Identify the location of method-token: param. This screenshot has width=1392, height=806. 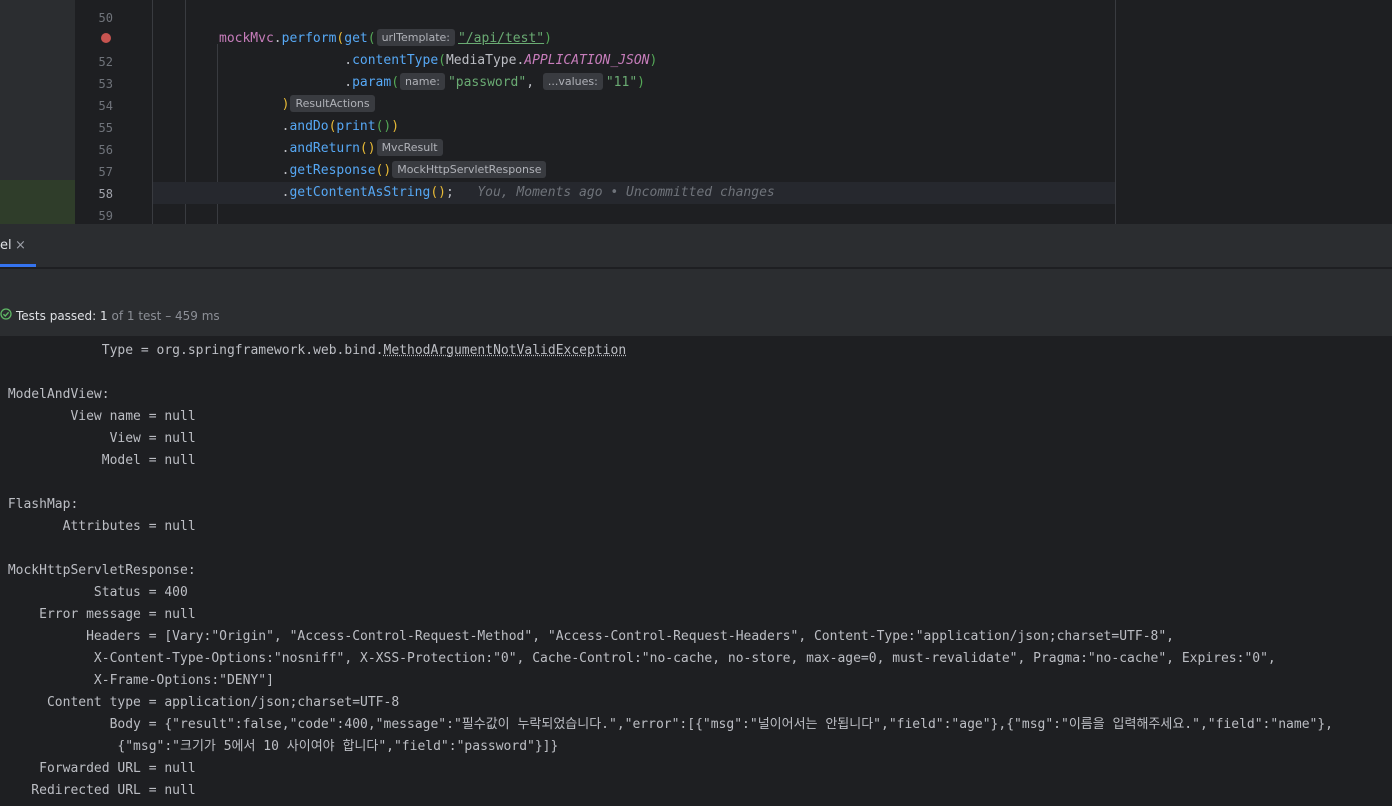
(372, 82).